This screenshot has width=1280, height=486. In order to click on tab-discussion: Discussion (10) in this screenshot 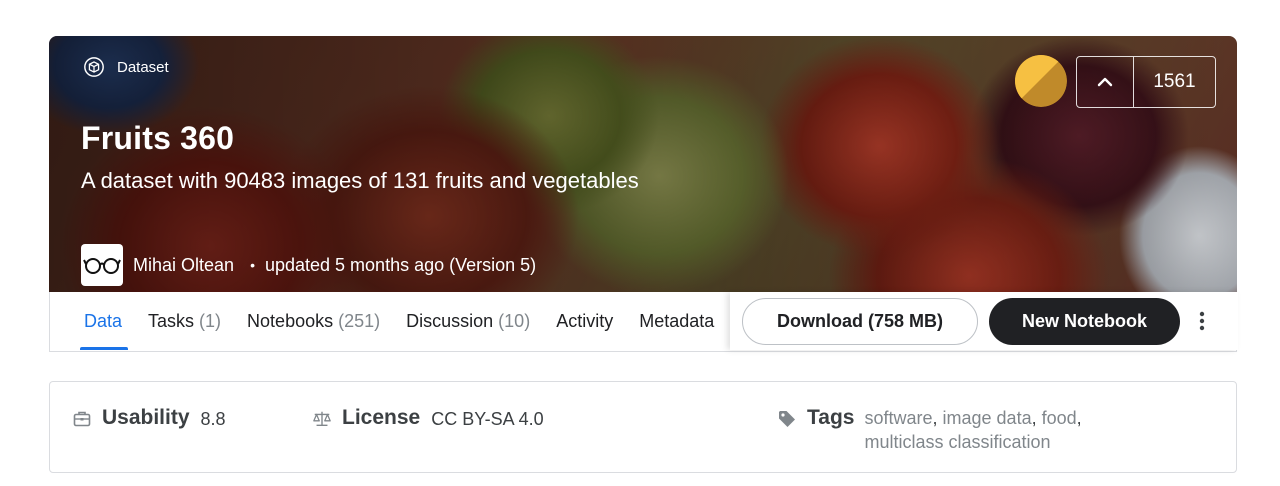, I will do `click(468, 321)`.